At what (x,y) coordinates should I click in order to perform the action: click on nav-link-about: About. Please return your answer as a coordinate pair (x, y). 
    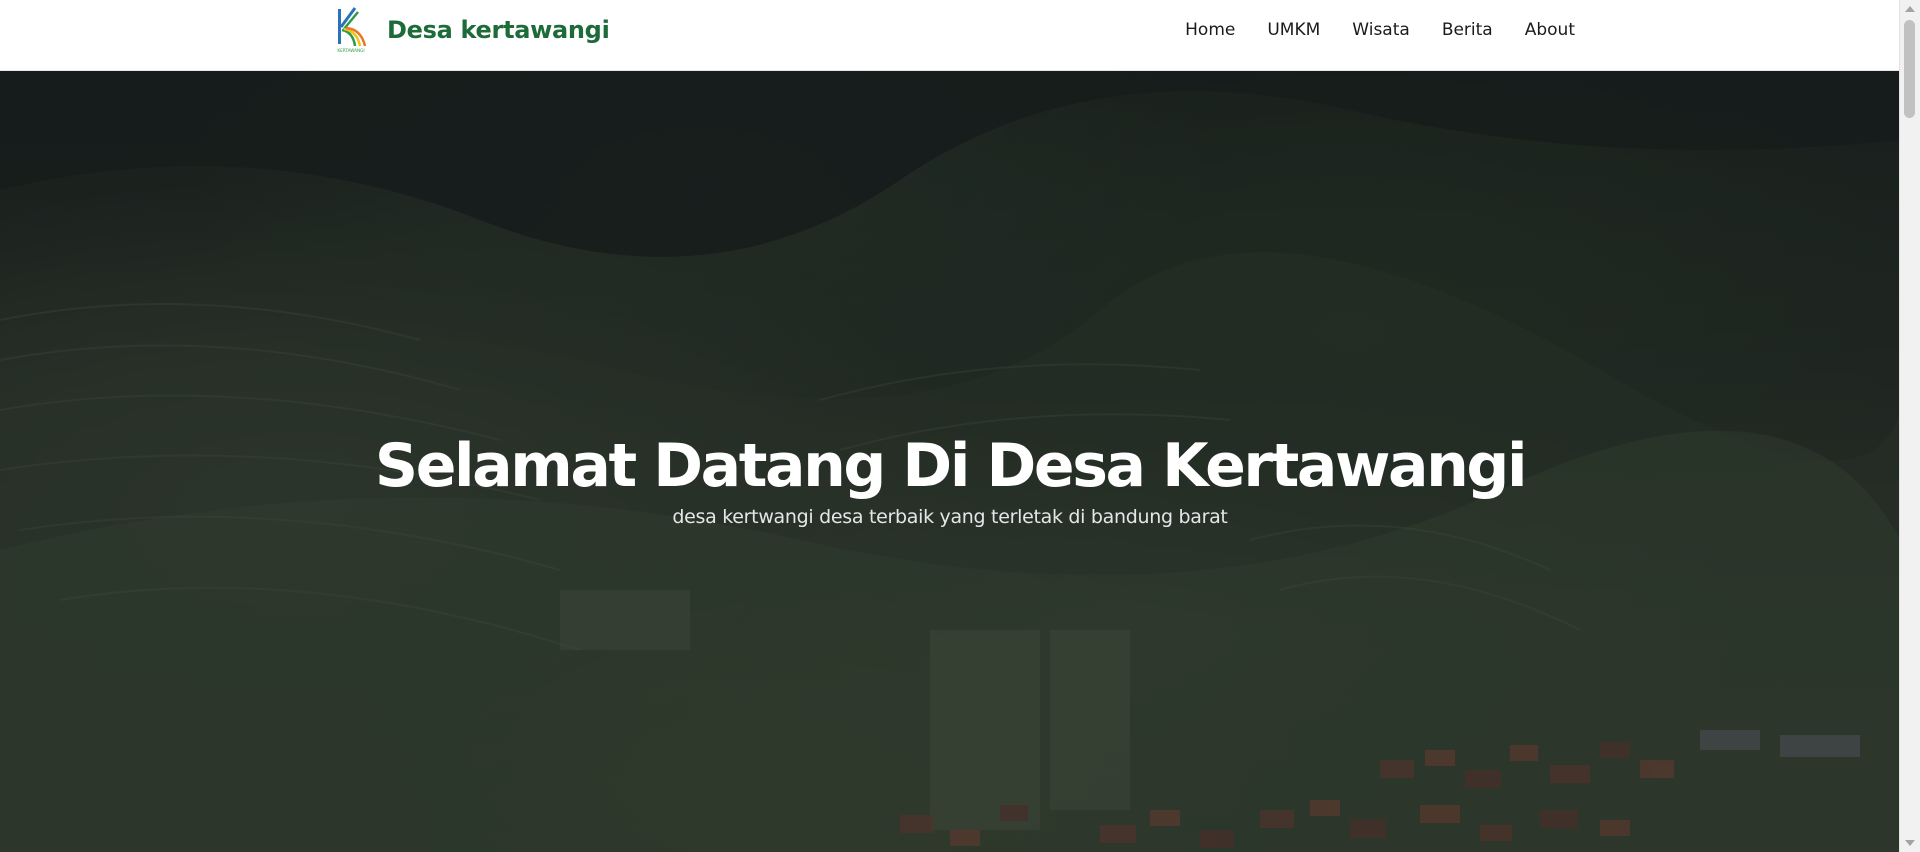
    Looking at the image, I should click on (1550, 30).